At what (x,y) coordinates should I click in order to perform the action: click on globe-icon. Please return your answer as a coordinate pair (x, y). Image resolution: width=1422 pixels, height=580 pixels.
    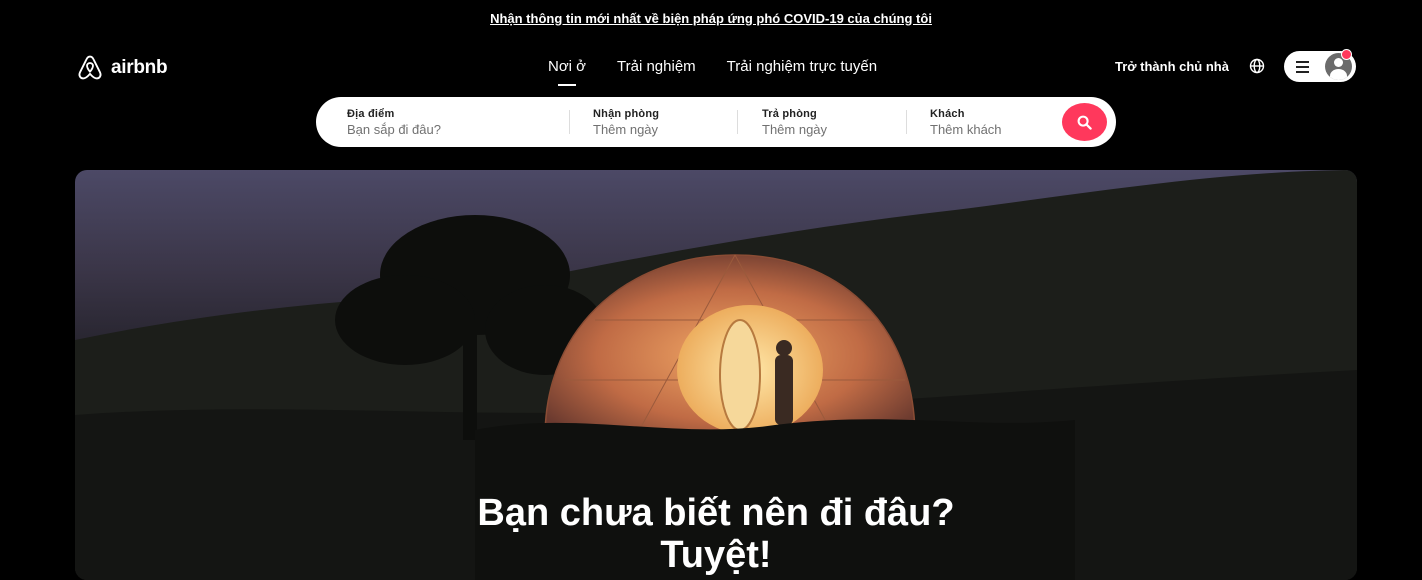
    Looking at the image, I should click on (1257, 68).